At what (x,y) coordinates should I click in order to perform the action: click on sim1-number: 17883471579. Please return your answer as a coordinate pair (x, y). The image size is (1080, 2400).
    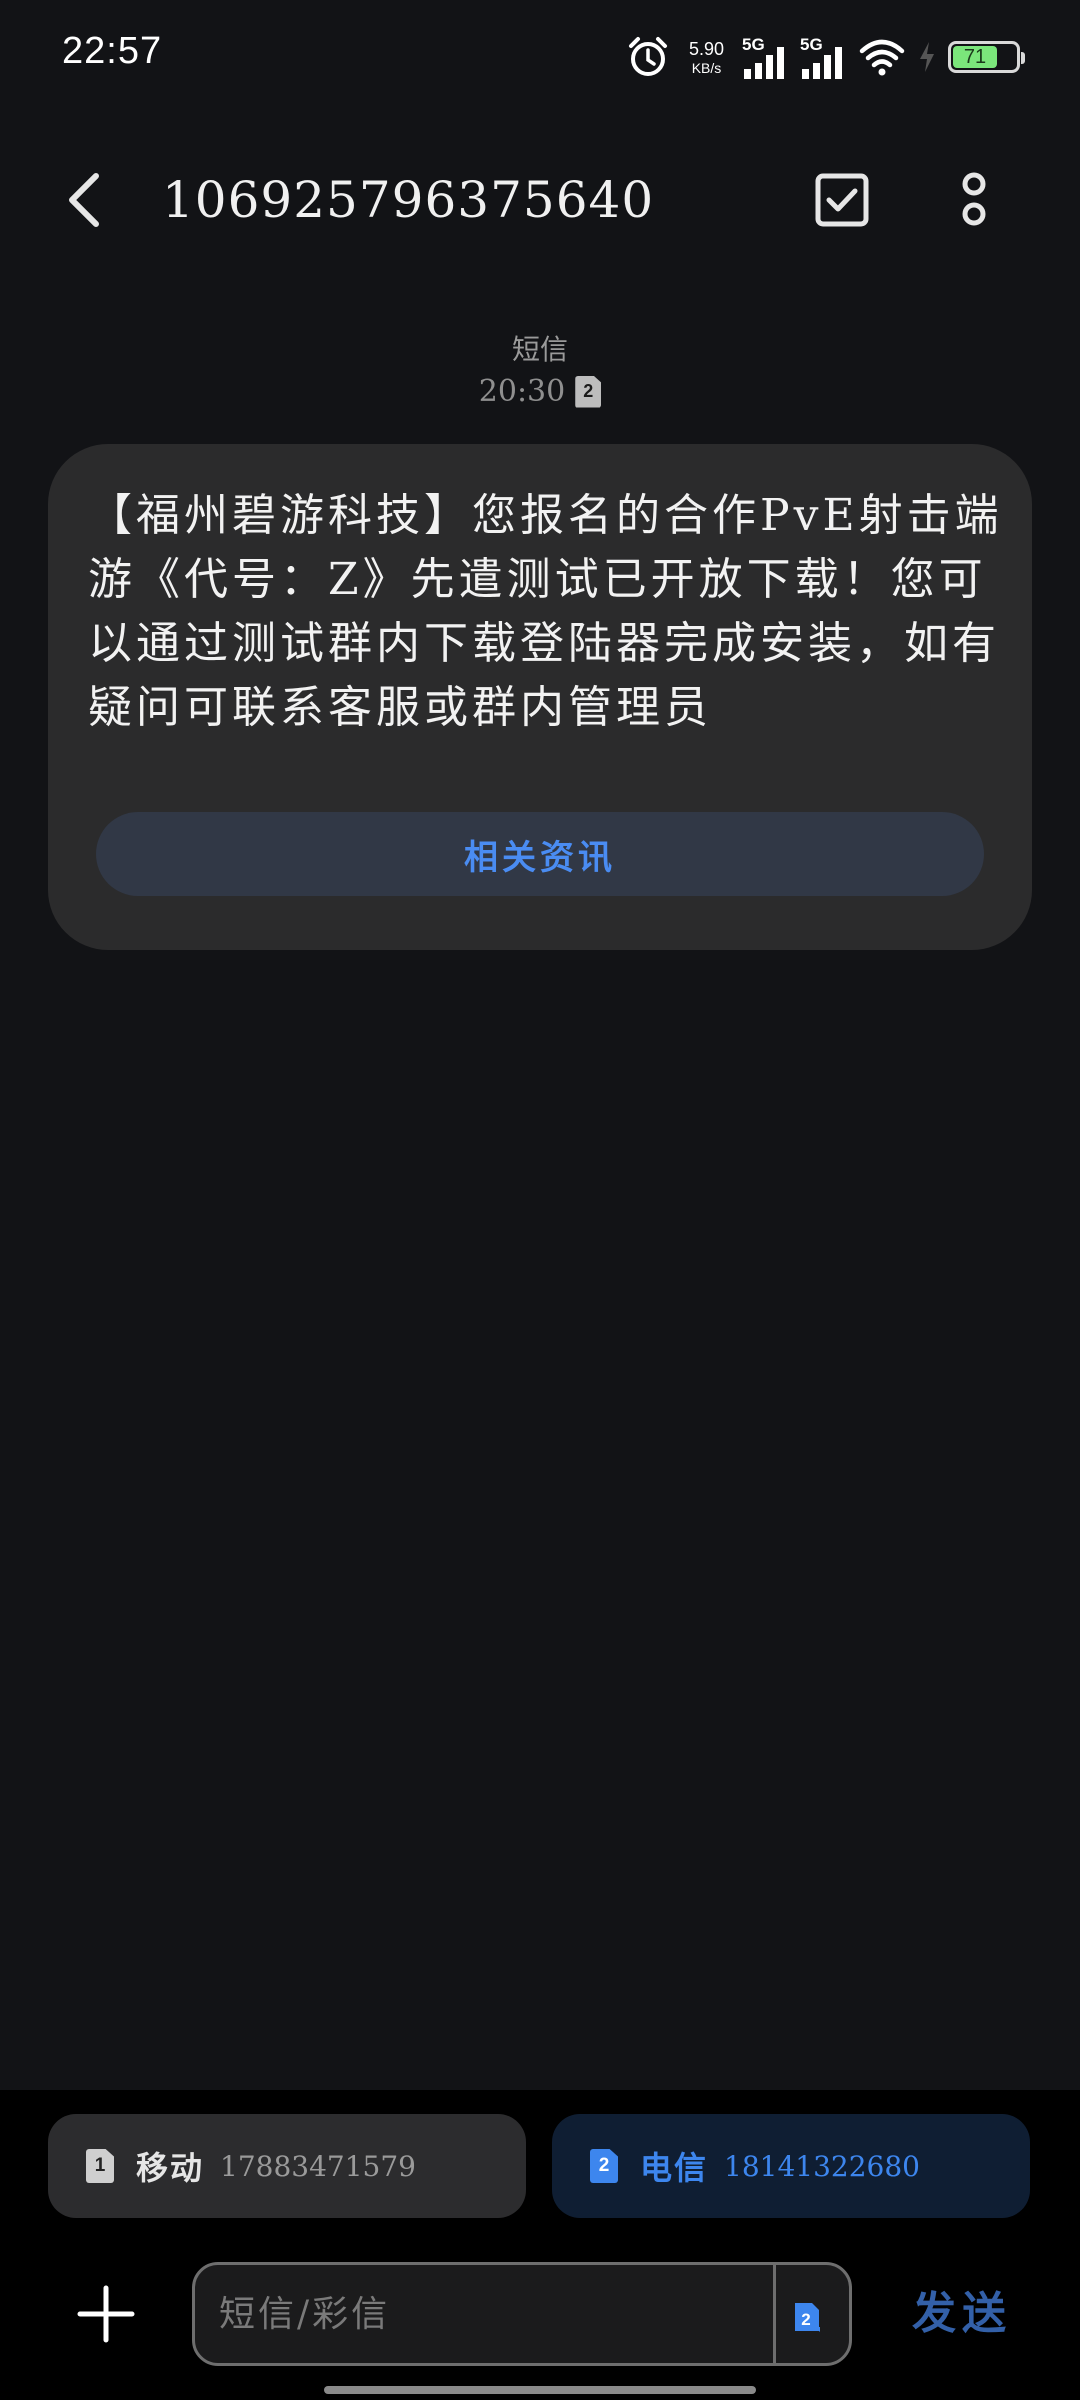
    Looking at the image, I should click on (318, 2166).